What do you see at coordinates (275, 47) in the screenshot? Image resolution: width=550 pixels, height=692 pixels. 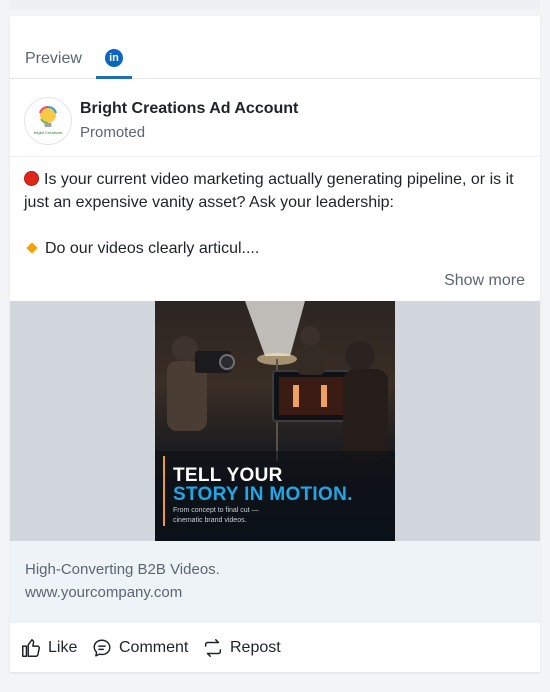 I see `preview-tabs: Preview in` at bounding box center [275, 47].